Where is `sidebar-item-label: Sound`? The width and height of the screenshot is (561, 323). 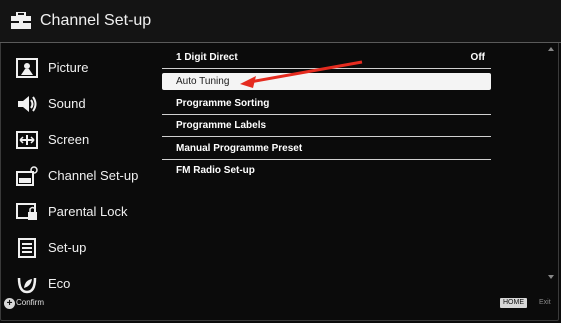
sidebar-item-label: Sound is located at coordinates (67, 103).